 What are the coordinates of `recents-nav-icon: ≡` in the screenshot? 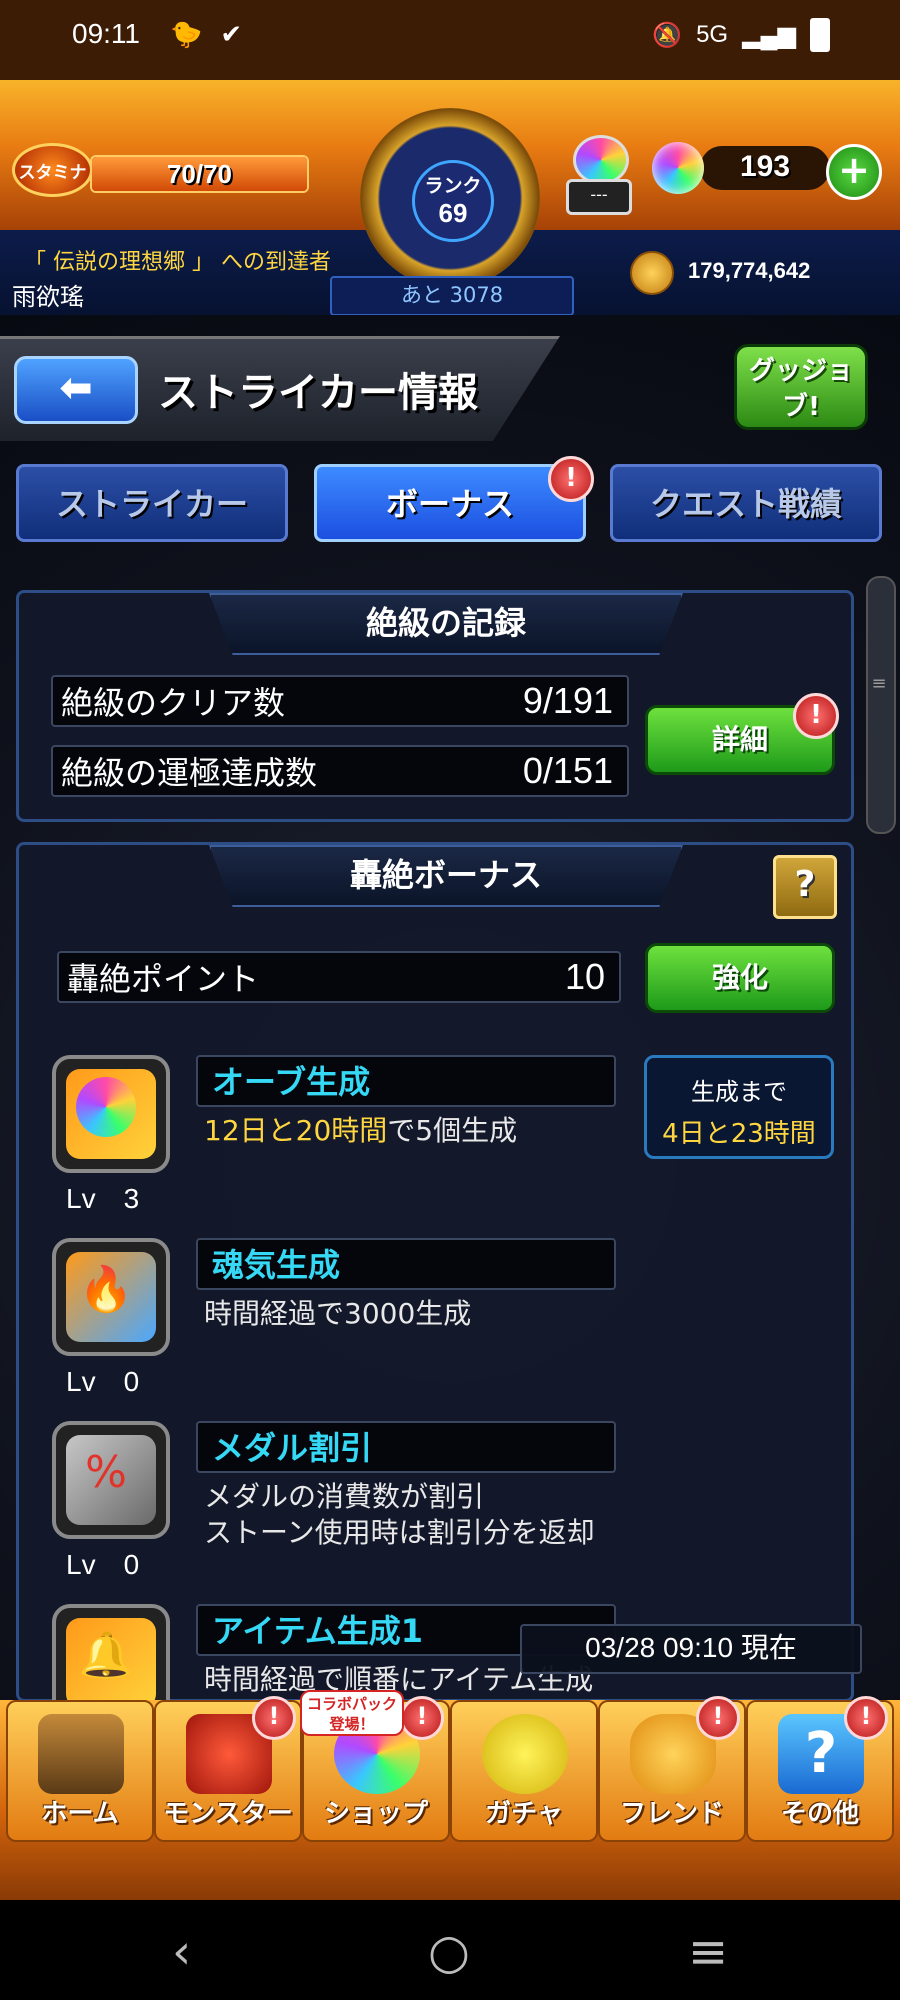 It's located at (708, 1952).